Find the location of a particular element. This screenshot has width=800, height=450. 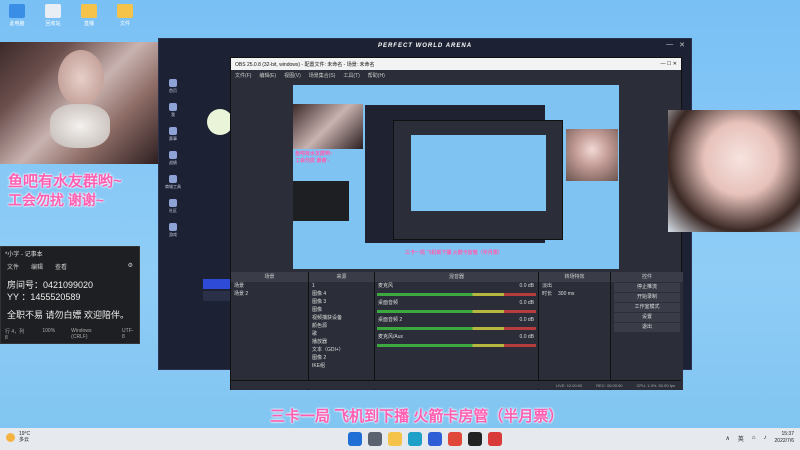

mixer-dock: 混音器 麦克风 0.0 dB 桌面音频 0.0 dB 桌面音频 2 0.0 dB is located at coordinates (457, 331).